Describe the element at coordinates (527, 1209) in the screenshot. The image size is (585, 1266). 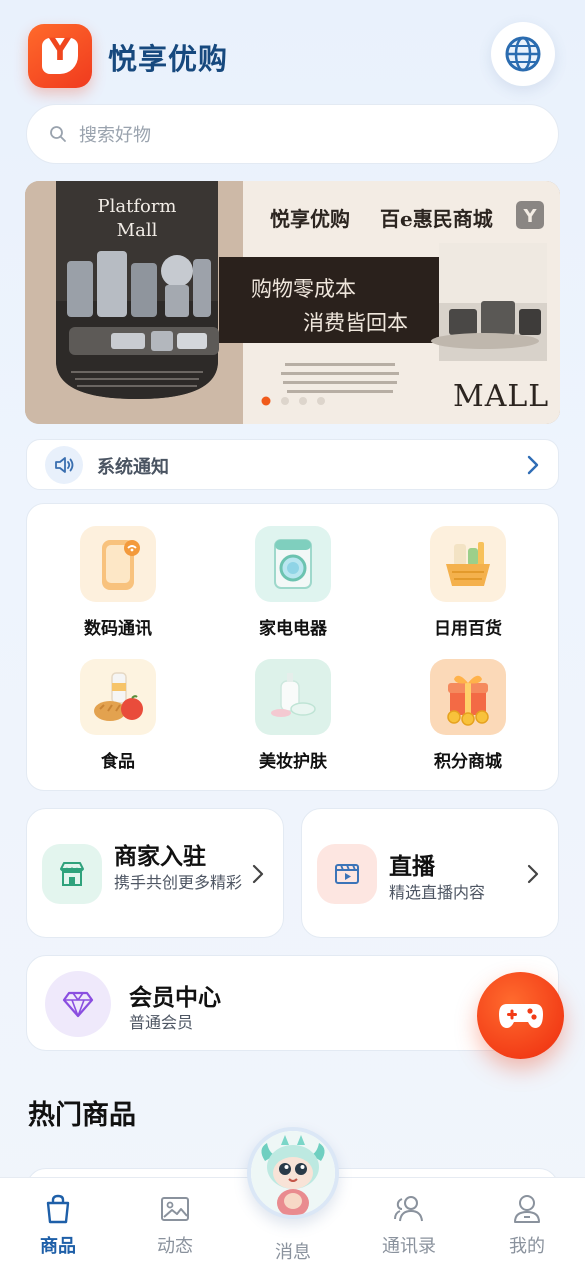
I see `user-icon` at that location.